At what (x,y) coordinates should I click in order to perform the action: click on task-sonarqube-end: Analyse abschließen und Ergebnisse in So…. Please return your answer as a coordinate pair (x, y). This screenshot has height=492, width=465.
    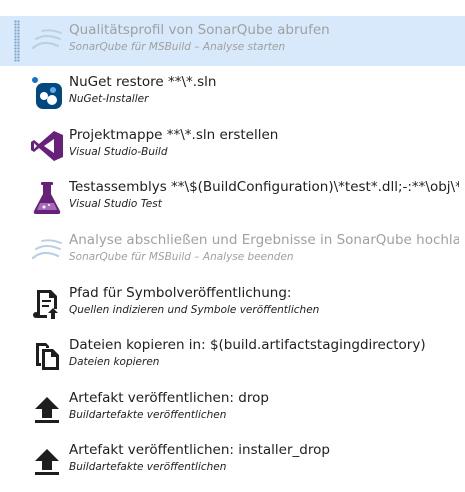
    Looking at the image, I should click on (232, 251).